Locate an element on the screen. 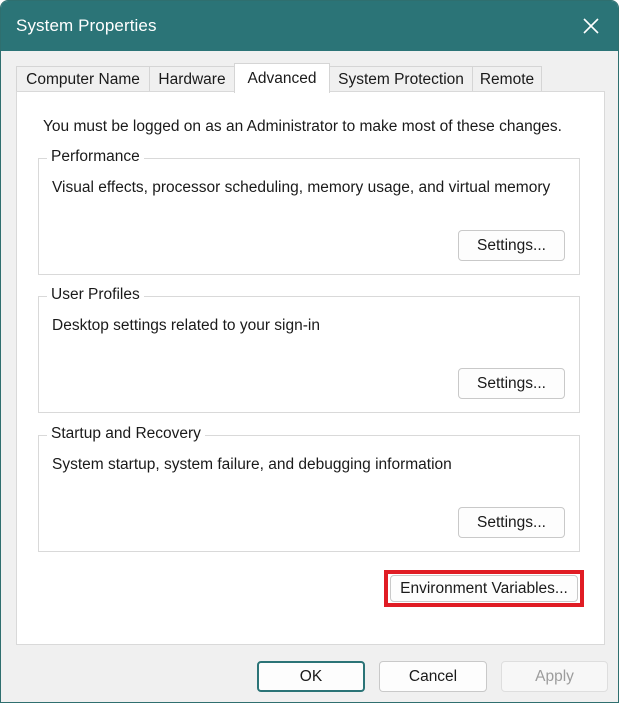  tab-computer-name: Computer Name is located at coordinates (83, 79).